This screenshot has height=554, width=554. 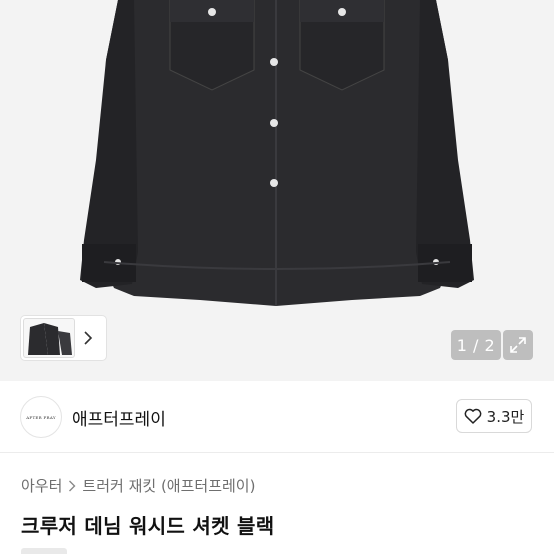 I want to click on thumbnail-next-button, so click(x=88, y=338).